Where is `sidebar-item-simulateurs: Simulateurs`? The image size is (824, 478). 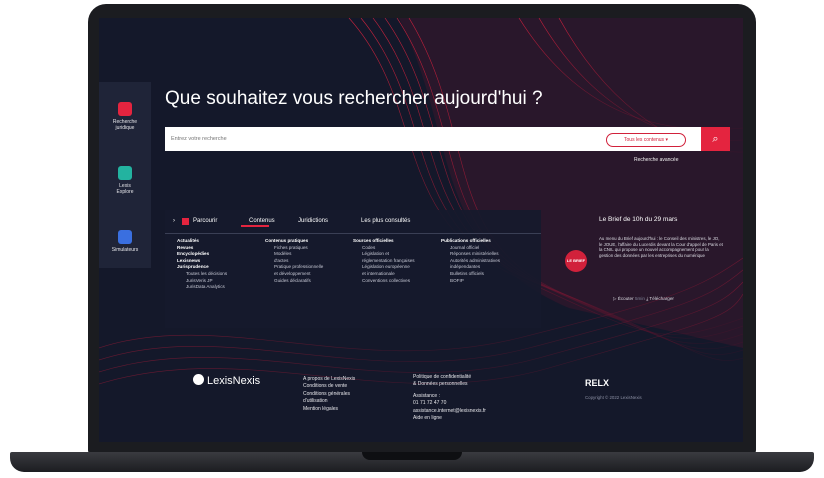 sidebar-item-simulateurs: Simulateurs is located at coordinates (125, 241).